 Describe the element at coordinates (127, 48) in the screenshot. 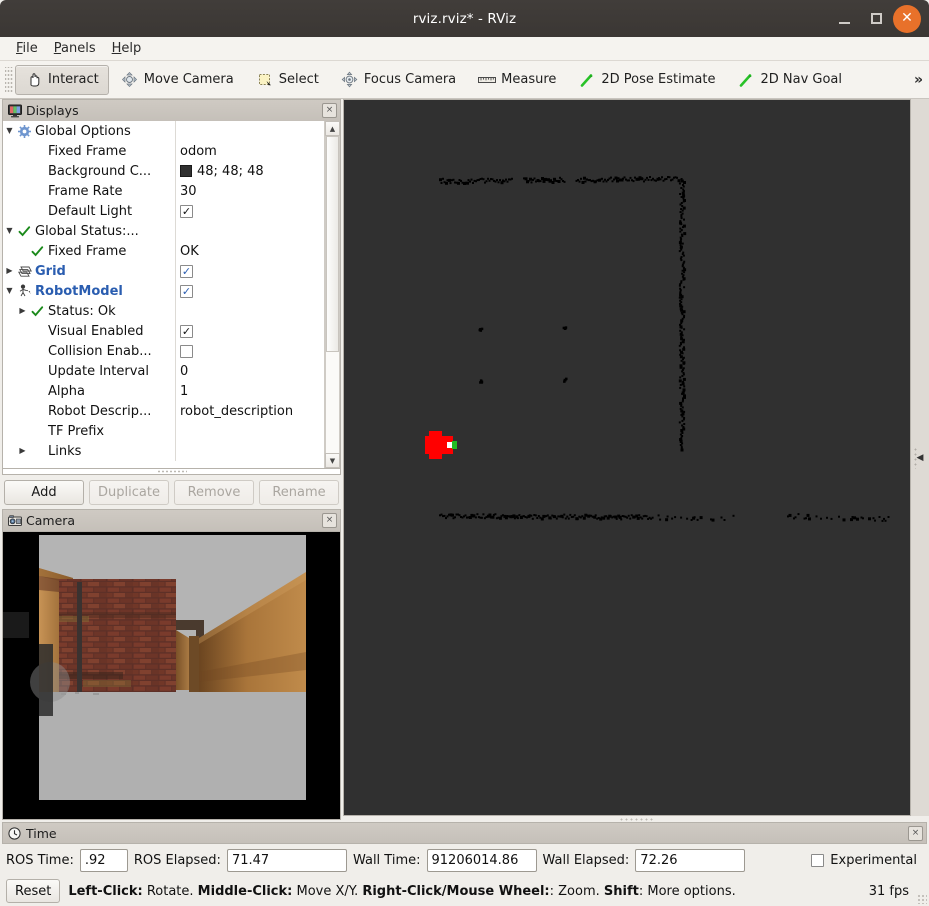

I see `menu-help: Help` at that location.